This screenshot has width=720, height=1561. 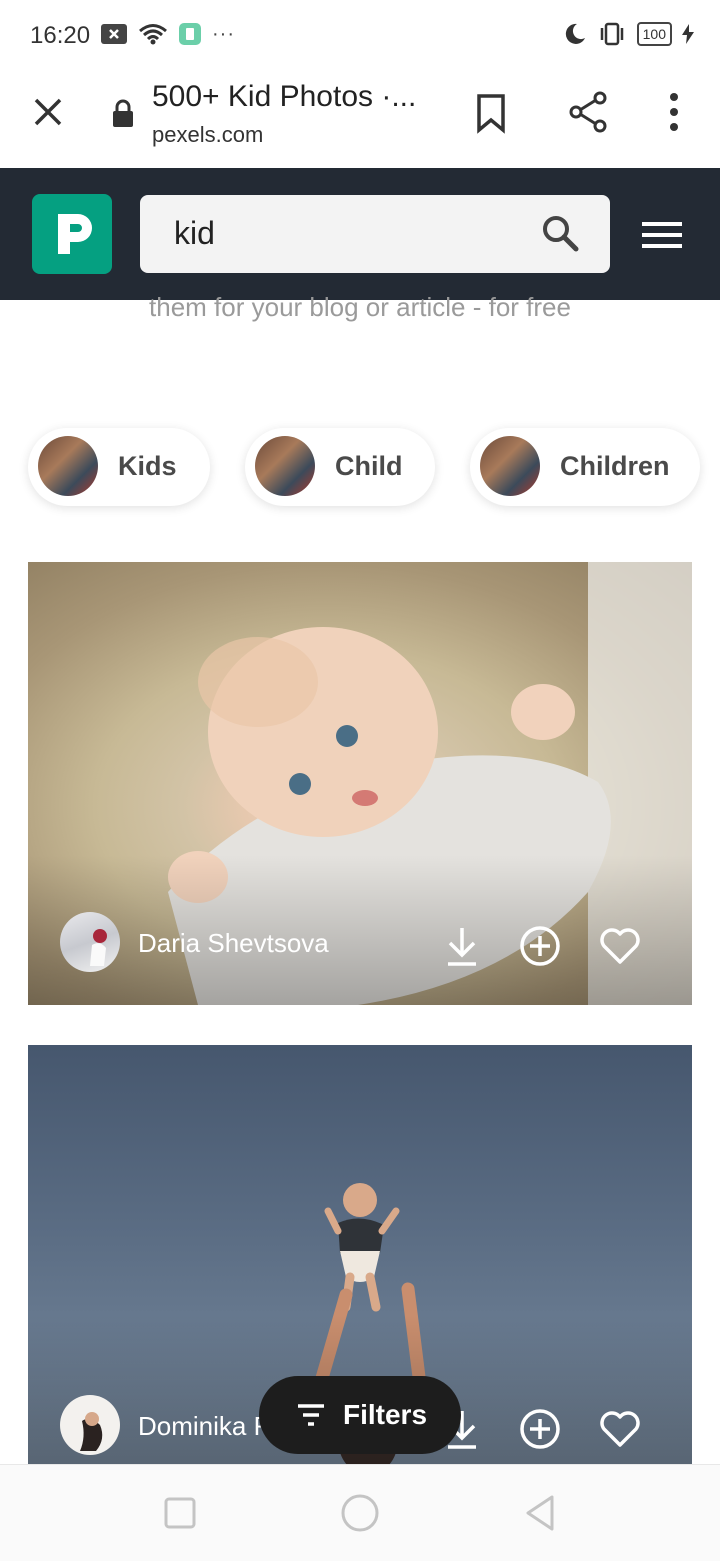 I want to click on chip-children: Children, so click(x=585, y=467).